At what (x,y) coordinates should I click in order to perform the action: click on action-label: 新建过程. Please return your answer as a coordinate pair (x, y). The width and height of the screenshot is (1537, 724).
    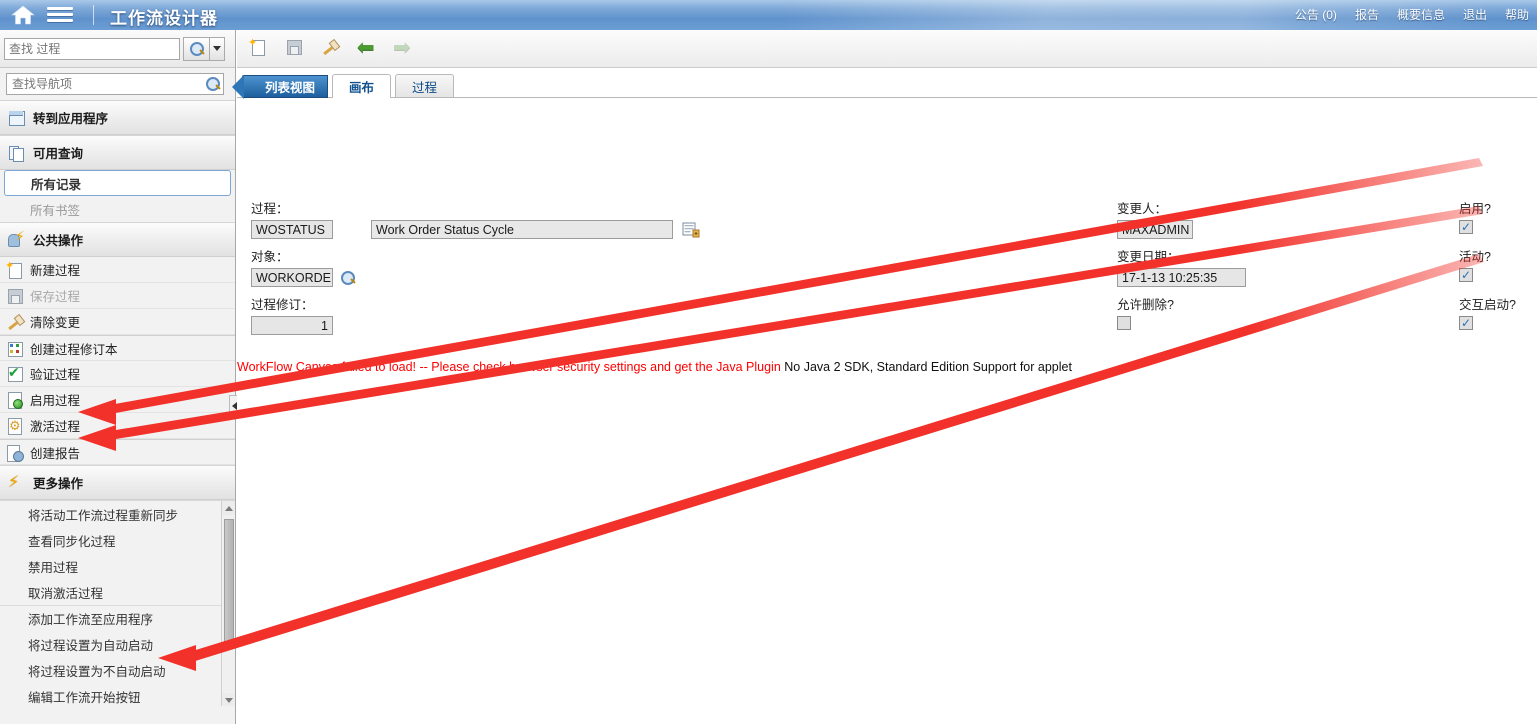
    Looking at the image, I should click on (55, 271).